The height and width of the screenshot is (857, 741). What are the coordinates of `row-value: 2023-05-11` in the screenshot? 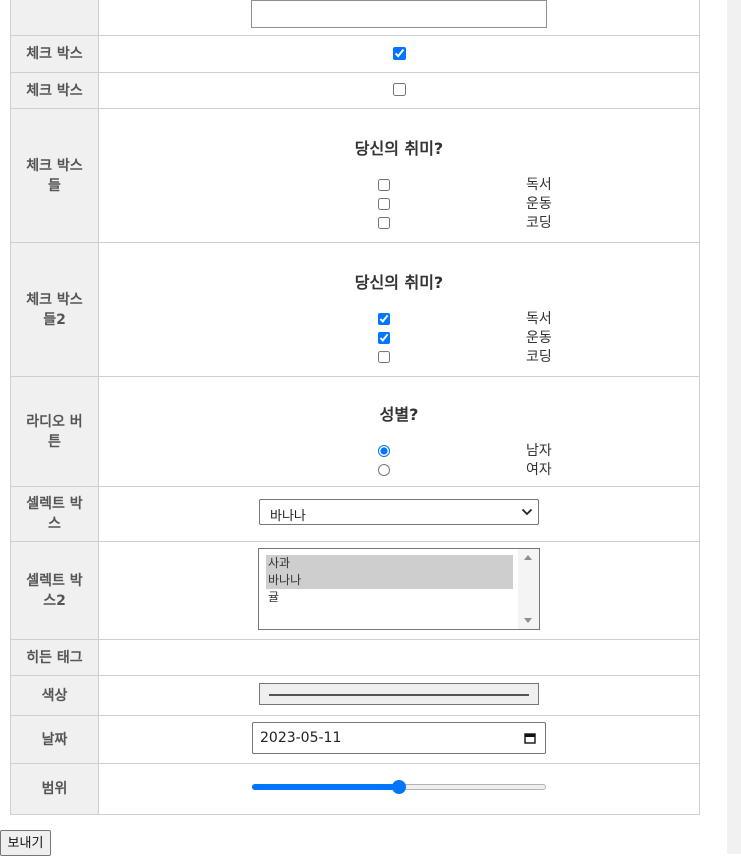 It's located at (399, 739).